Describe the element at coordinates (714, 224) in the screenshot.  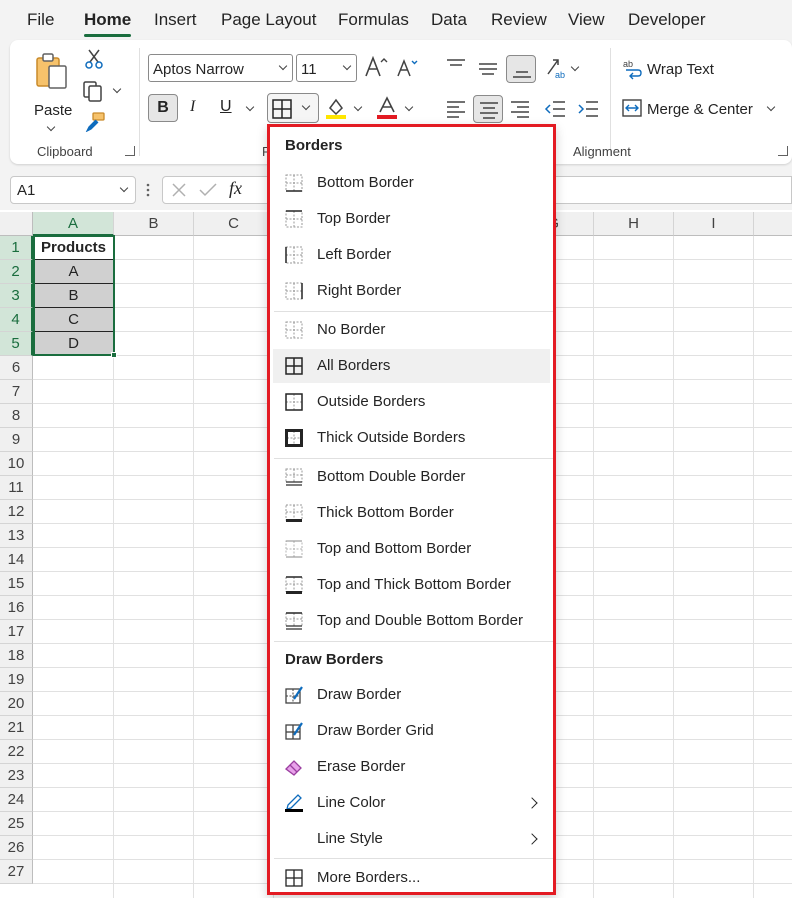
I see `column-header-i: I` at that location.